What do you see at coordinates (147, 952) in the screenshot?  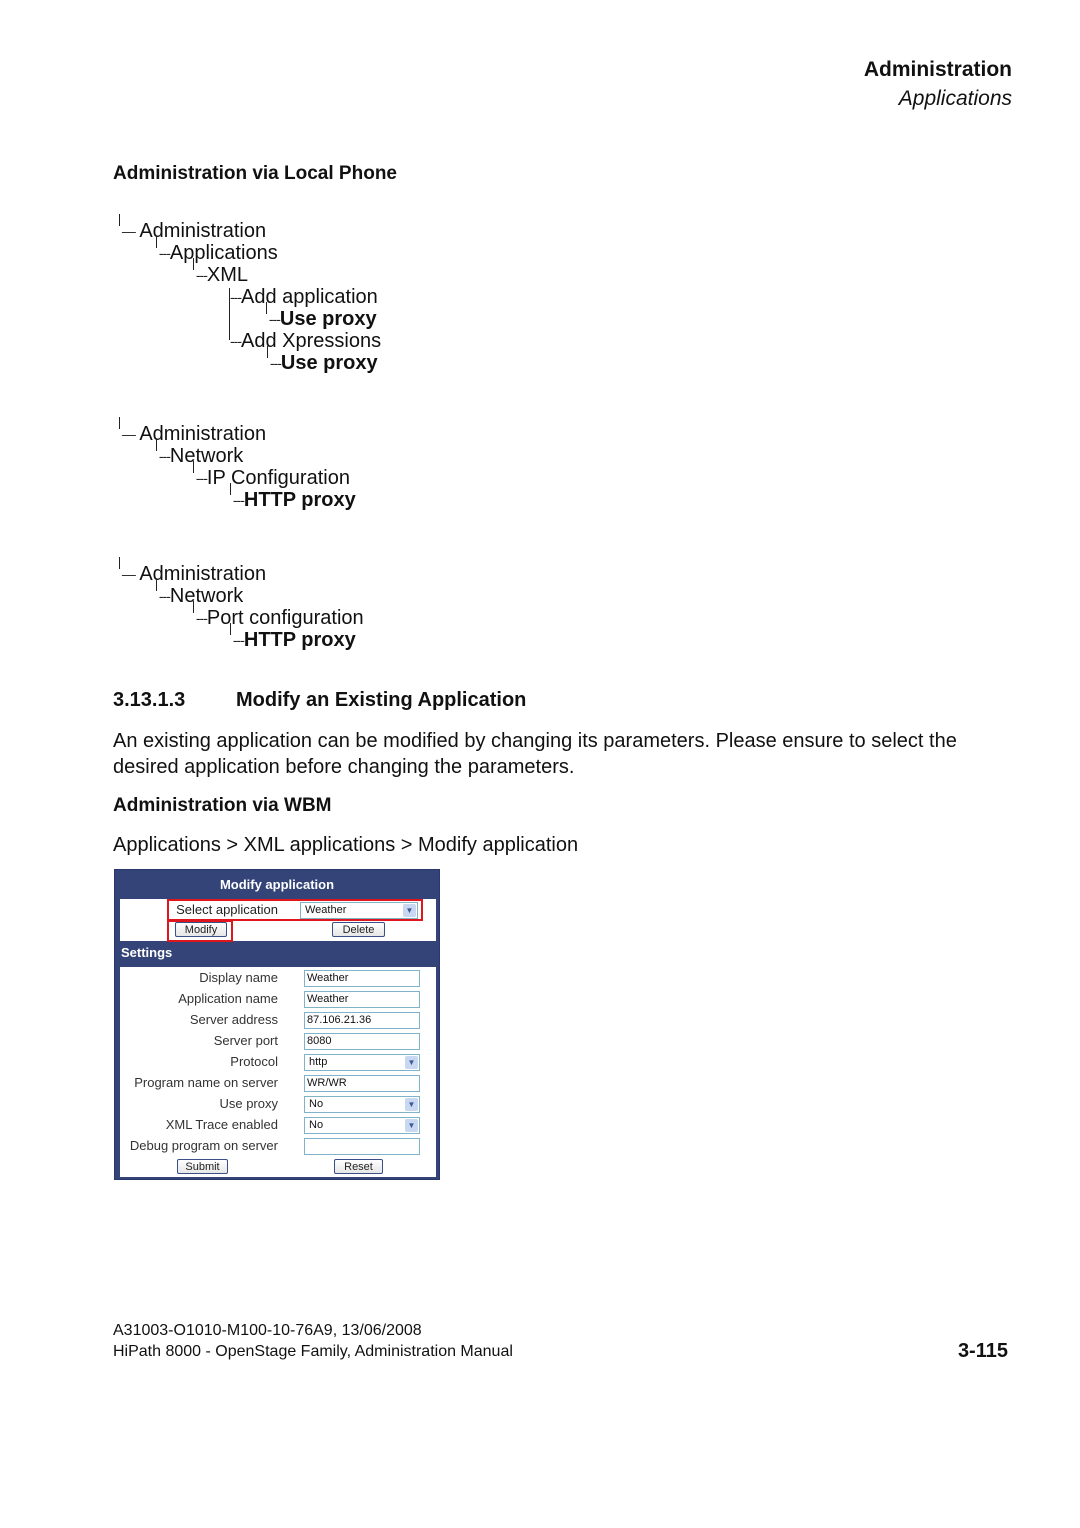 I see `settings-section-label: Settings` at bounding box center [147, 952].